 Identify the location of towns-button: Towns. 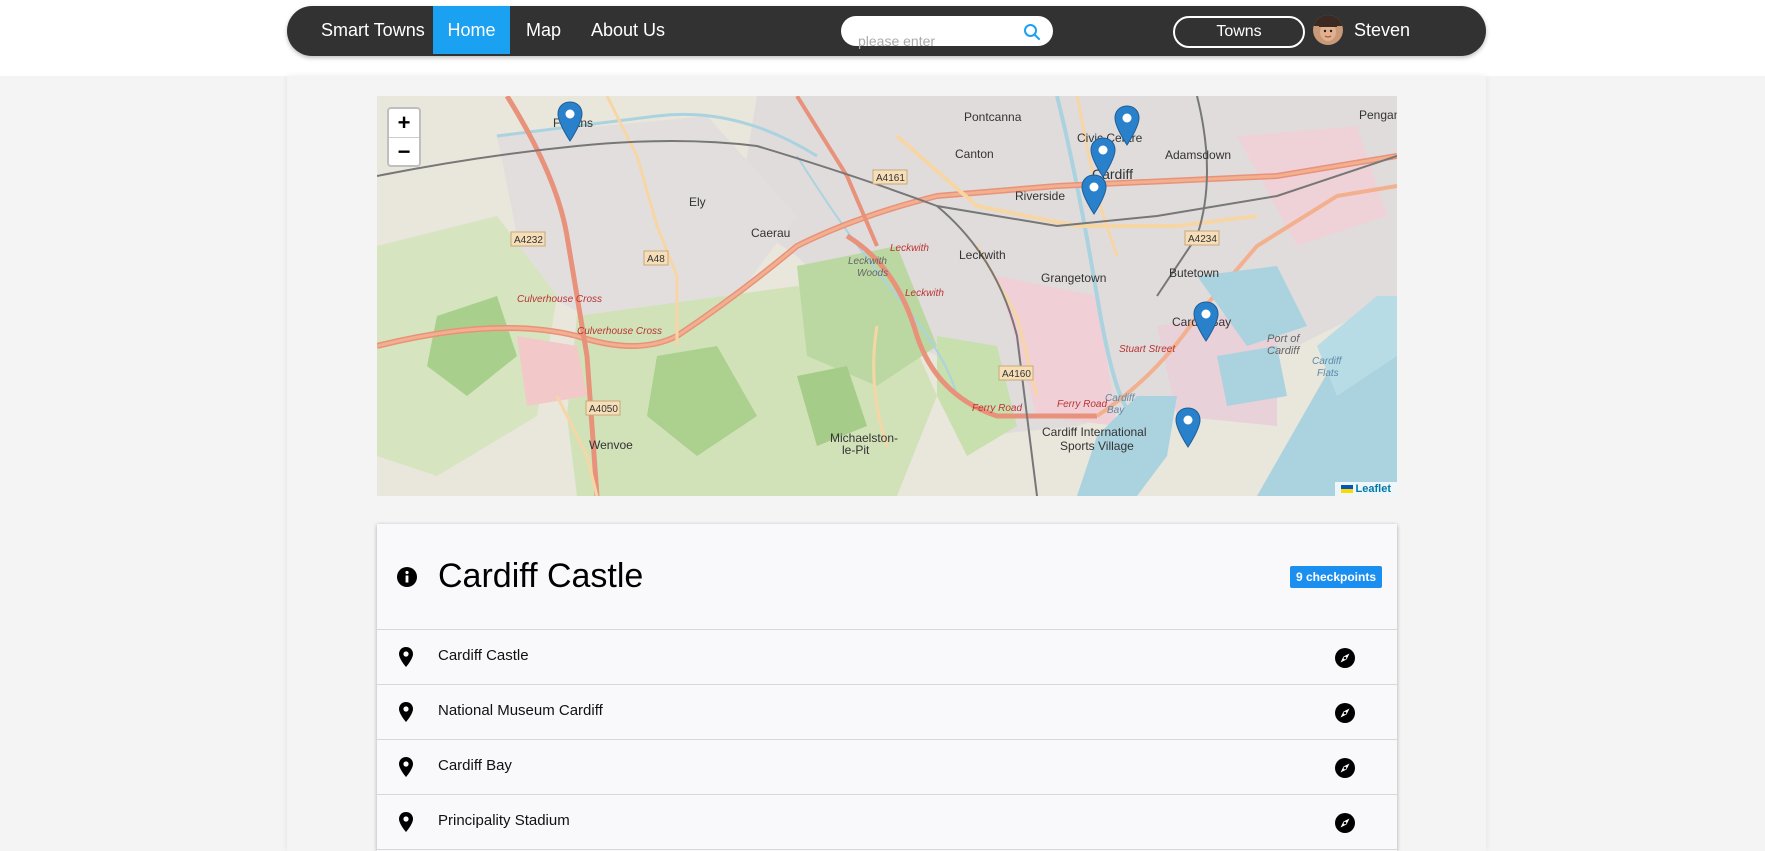
(1239, 32).